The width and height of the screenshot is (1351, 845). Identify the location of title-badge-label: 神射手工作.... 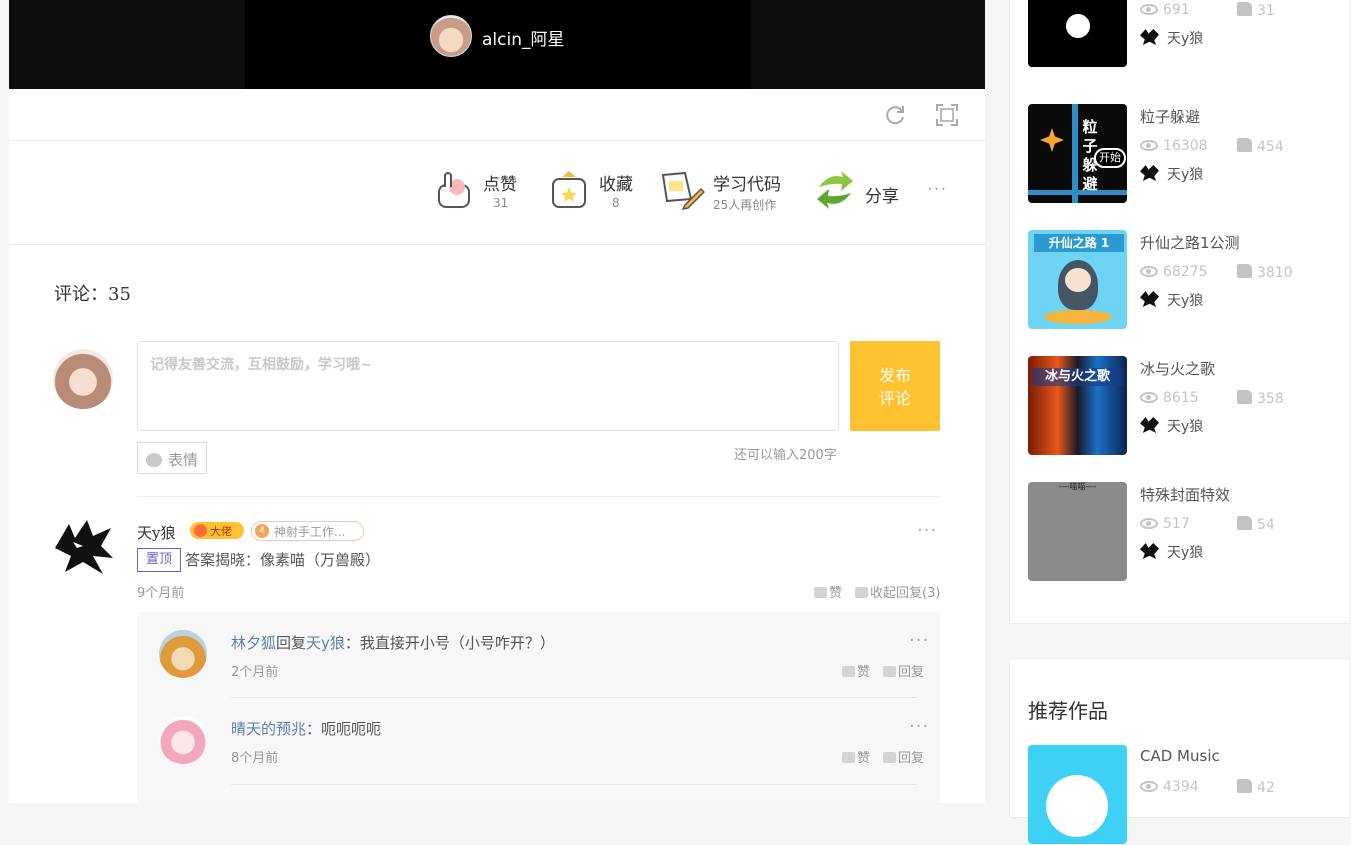
(310, 532).